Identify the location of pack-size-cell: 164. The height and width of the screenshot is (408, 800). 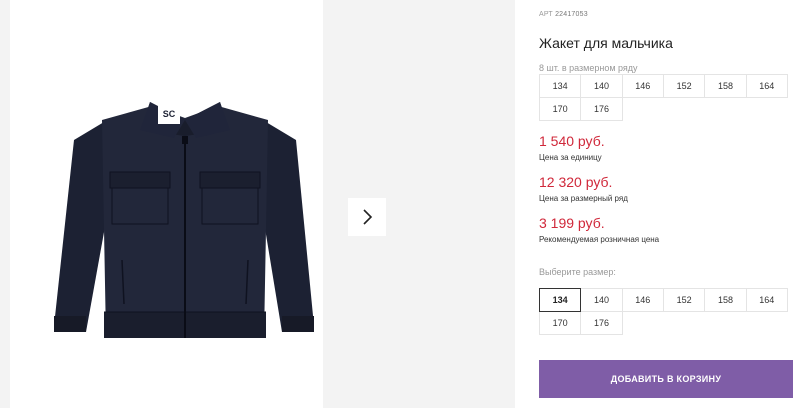
(766, 86).